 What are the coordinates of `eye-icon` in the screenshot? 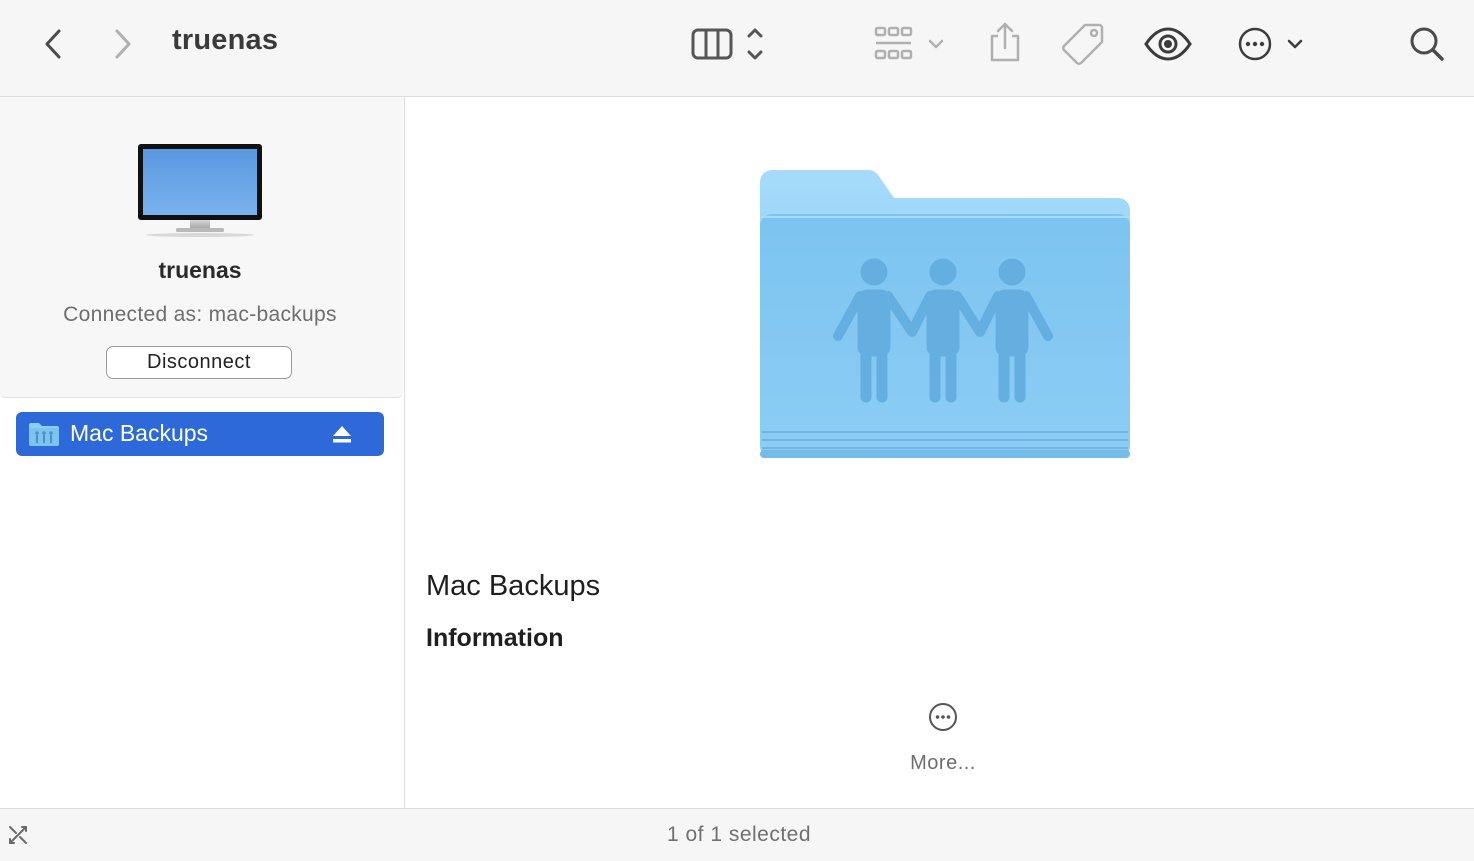 It's located at (1168, 44).